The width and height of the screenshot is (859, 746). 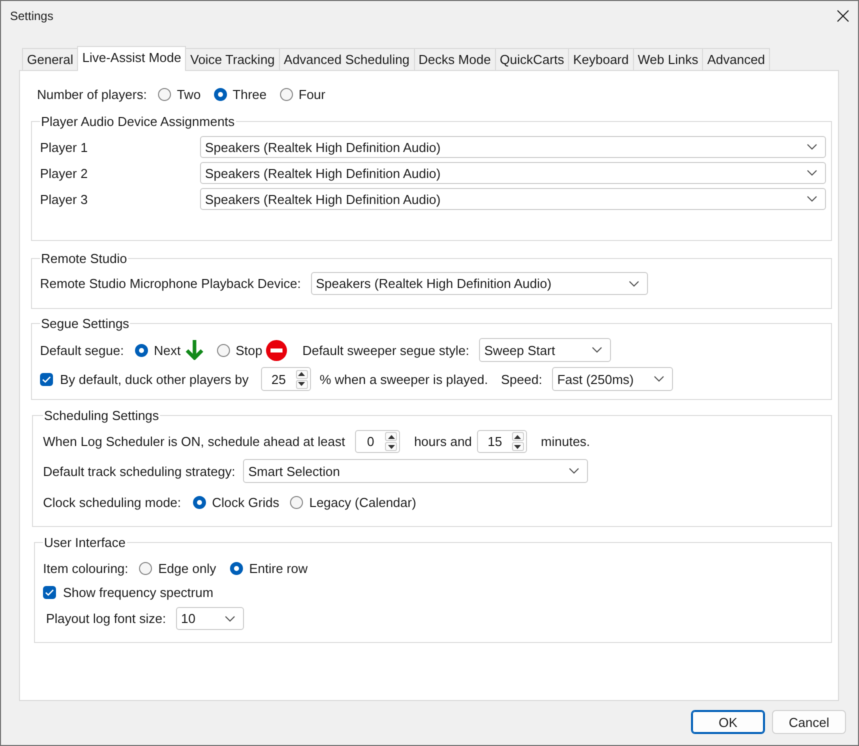 What do you see at coordinates (236, 502) in the screenshot?
I see `radio-option: Clock Grids` at bounding box center [236, 502].